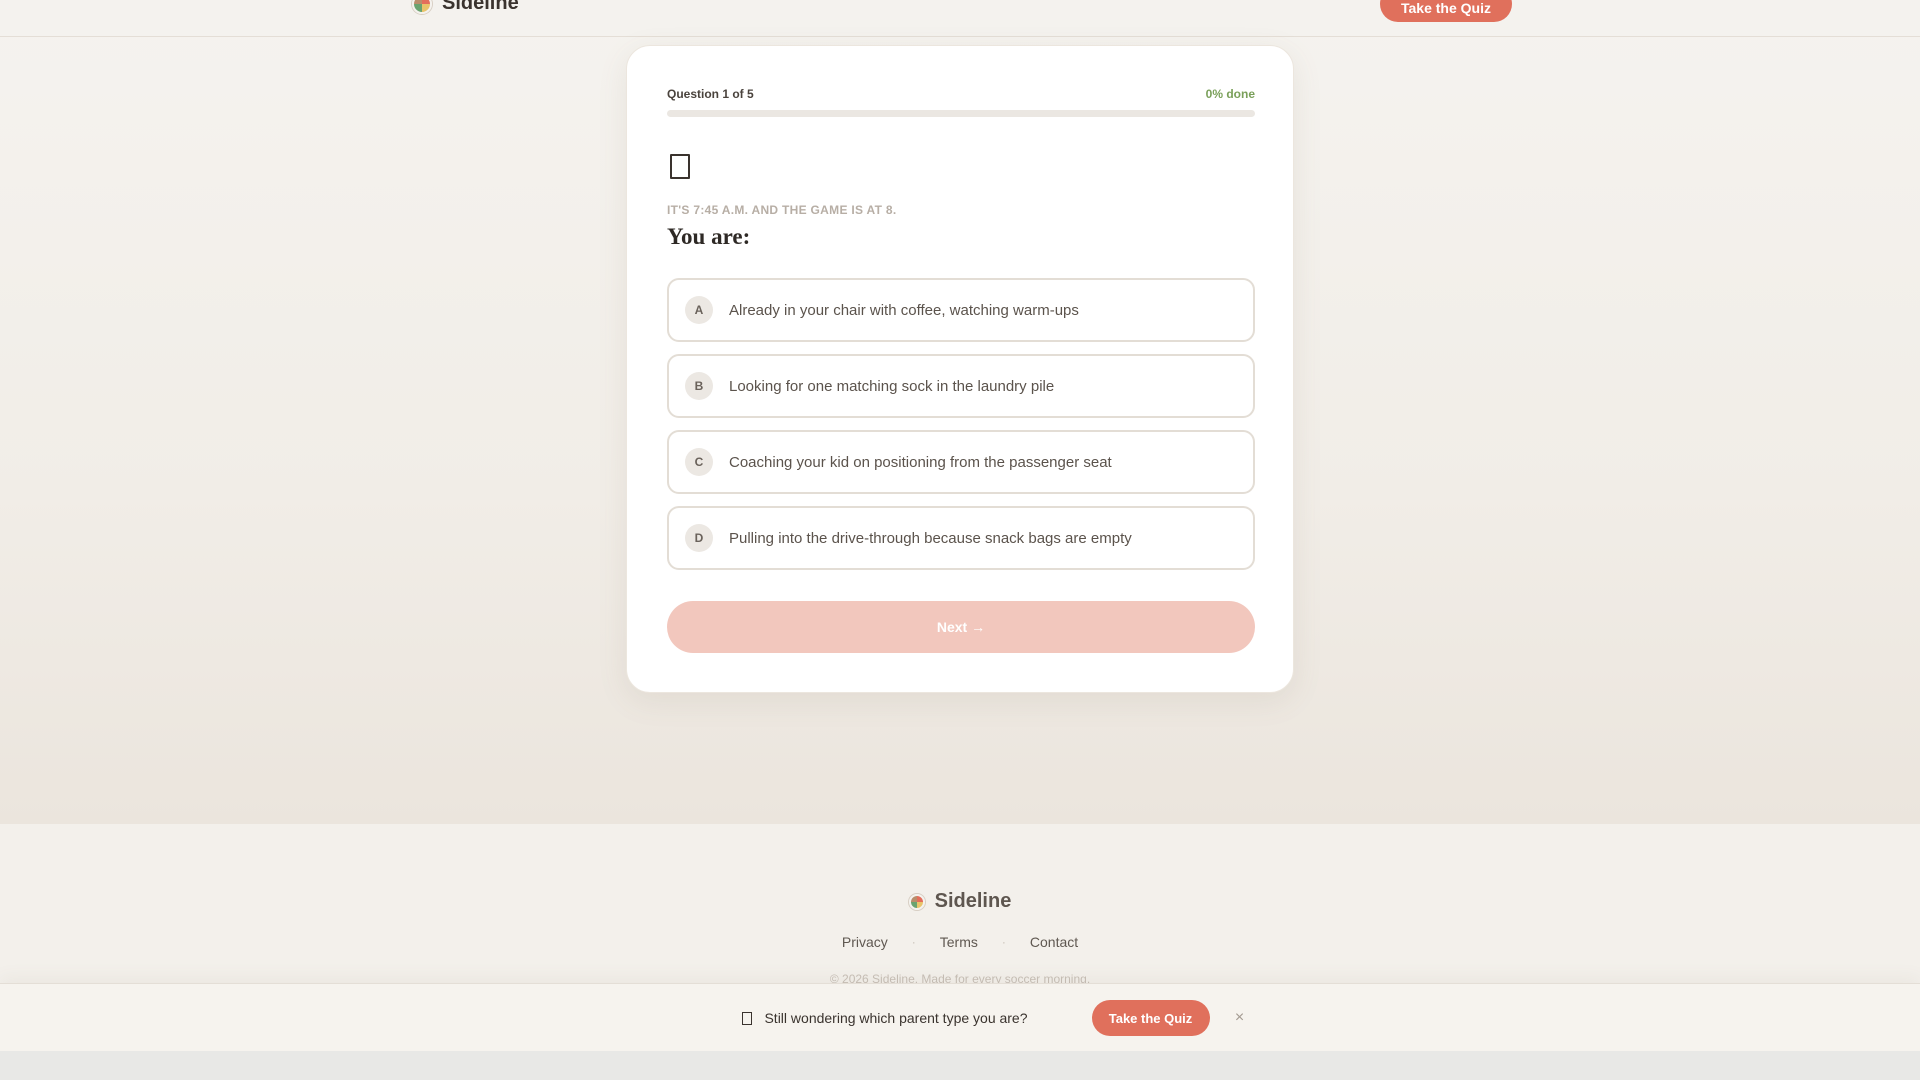 The image size is (1920, 1080). Describe the element at coordinates (961, 627) in the screenshot. I see `next-button: Next →` at that location.